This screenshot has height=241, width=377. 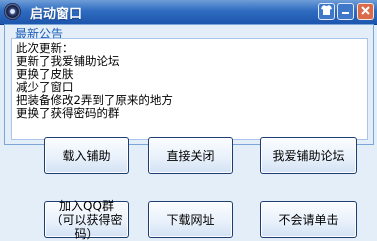 What do you see at coordinates (188, 12) in the screenshot?
I see `title-bar: 启动窗口` at bounding box center [188, 12].